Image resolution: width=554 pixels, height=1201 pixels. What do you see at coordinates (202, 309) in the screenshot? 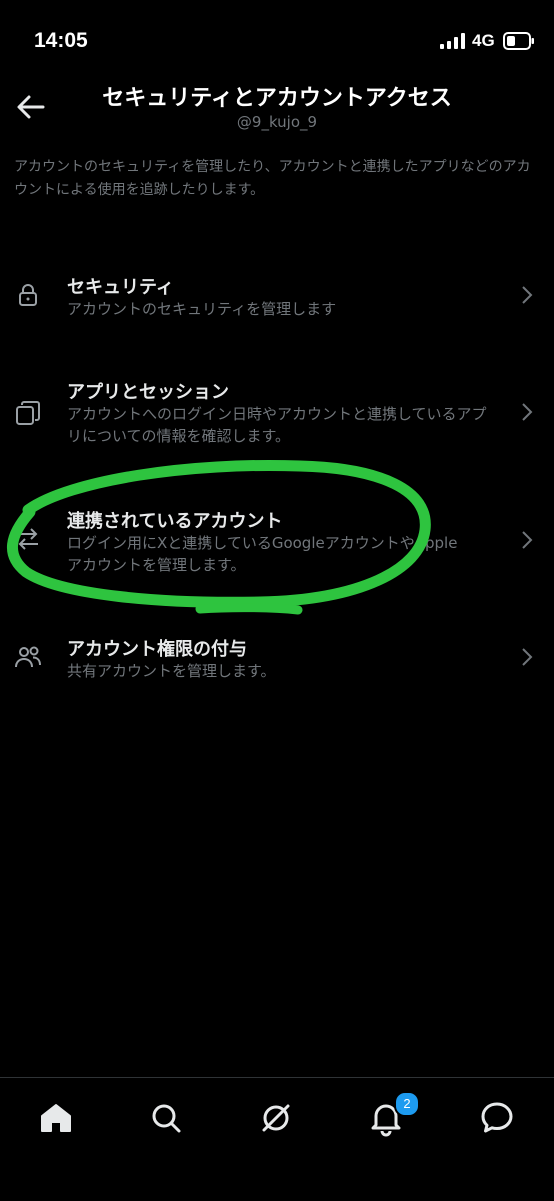
I see `menu-item-subtitle: アカウントのセキュリティを管理します` at bounding box center [202, 309].